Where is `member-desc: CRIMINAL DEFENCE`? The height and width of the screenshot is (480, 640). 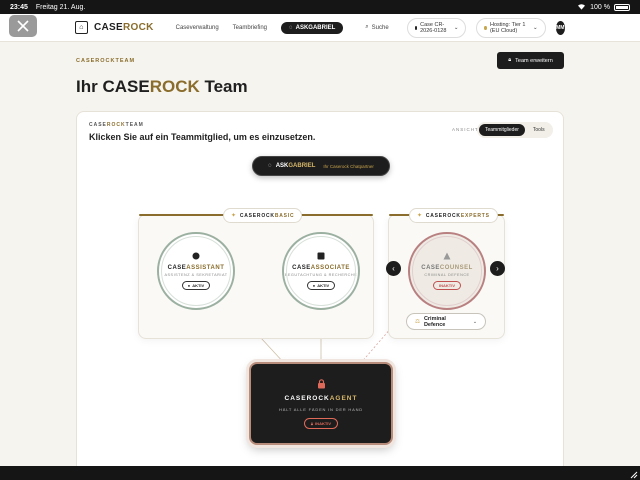
member-desc: CRIMINAL DEFENCE is located at coordinates (447, 275).